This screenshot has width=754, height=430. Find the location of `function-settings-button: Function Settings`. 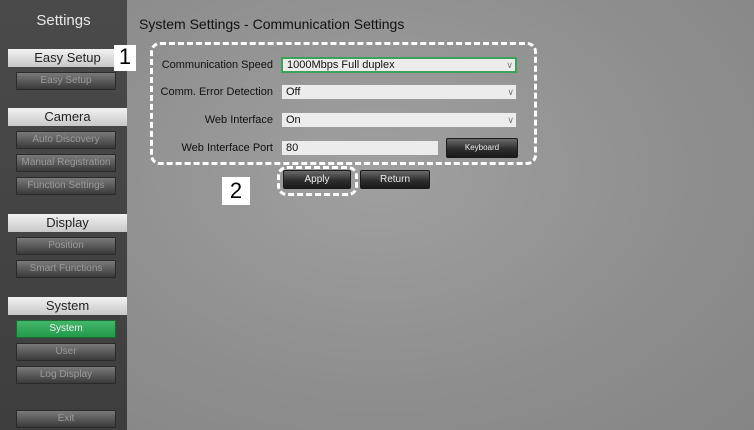

function-settings-button: Function Settings is located at coordinates (66, 186).